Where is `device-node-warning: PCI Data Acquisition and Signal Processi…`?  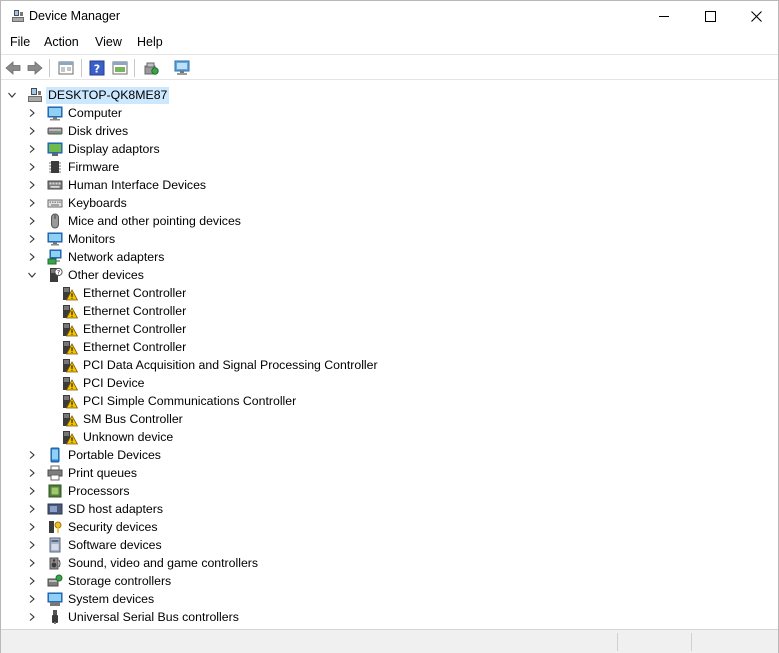 device-node-warning: PCI Data Acquisition and Signal Processi… is located at coordinates (221, 365).